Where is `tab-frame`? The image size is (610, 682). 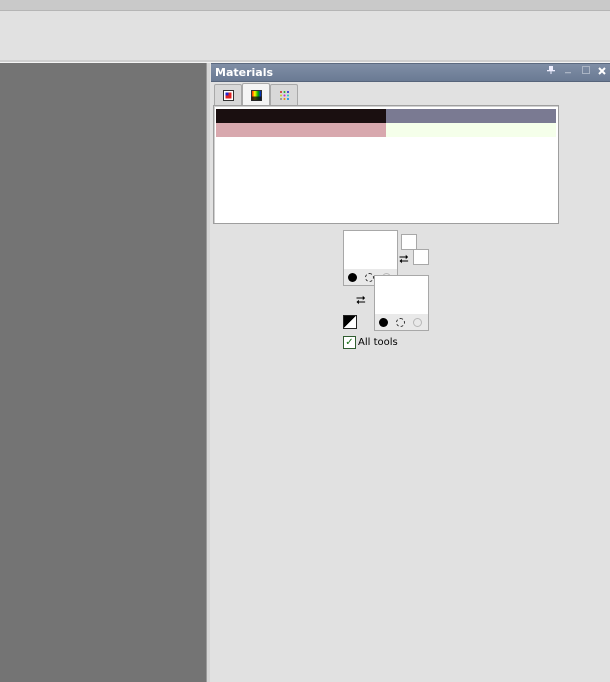
tab-frame is located at coordinates (228, 94).